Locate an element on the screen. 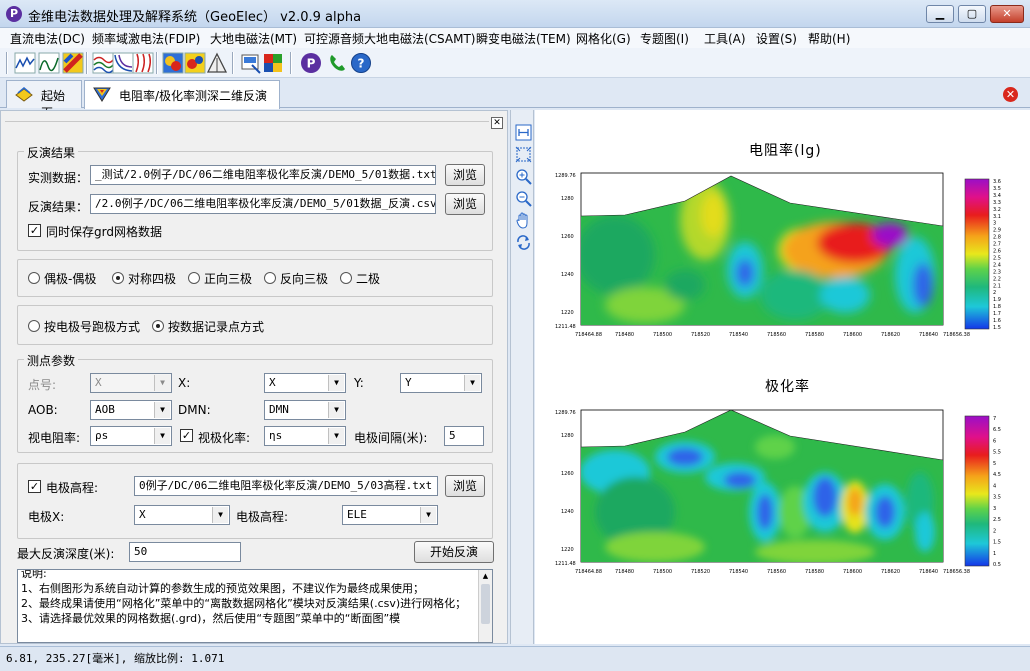 The height and width of the screenshot is (671, 1030). toolbar: P ? is located at coordinates (515, 63).